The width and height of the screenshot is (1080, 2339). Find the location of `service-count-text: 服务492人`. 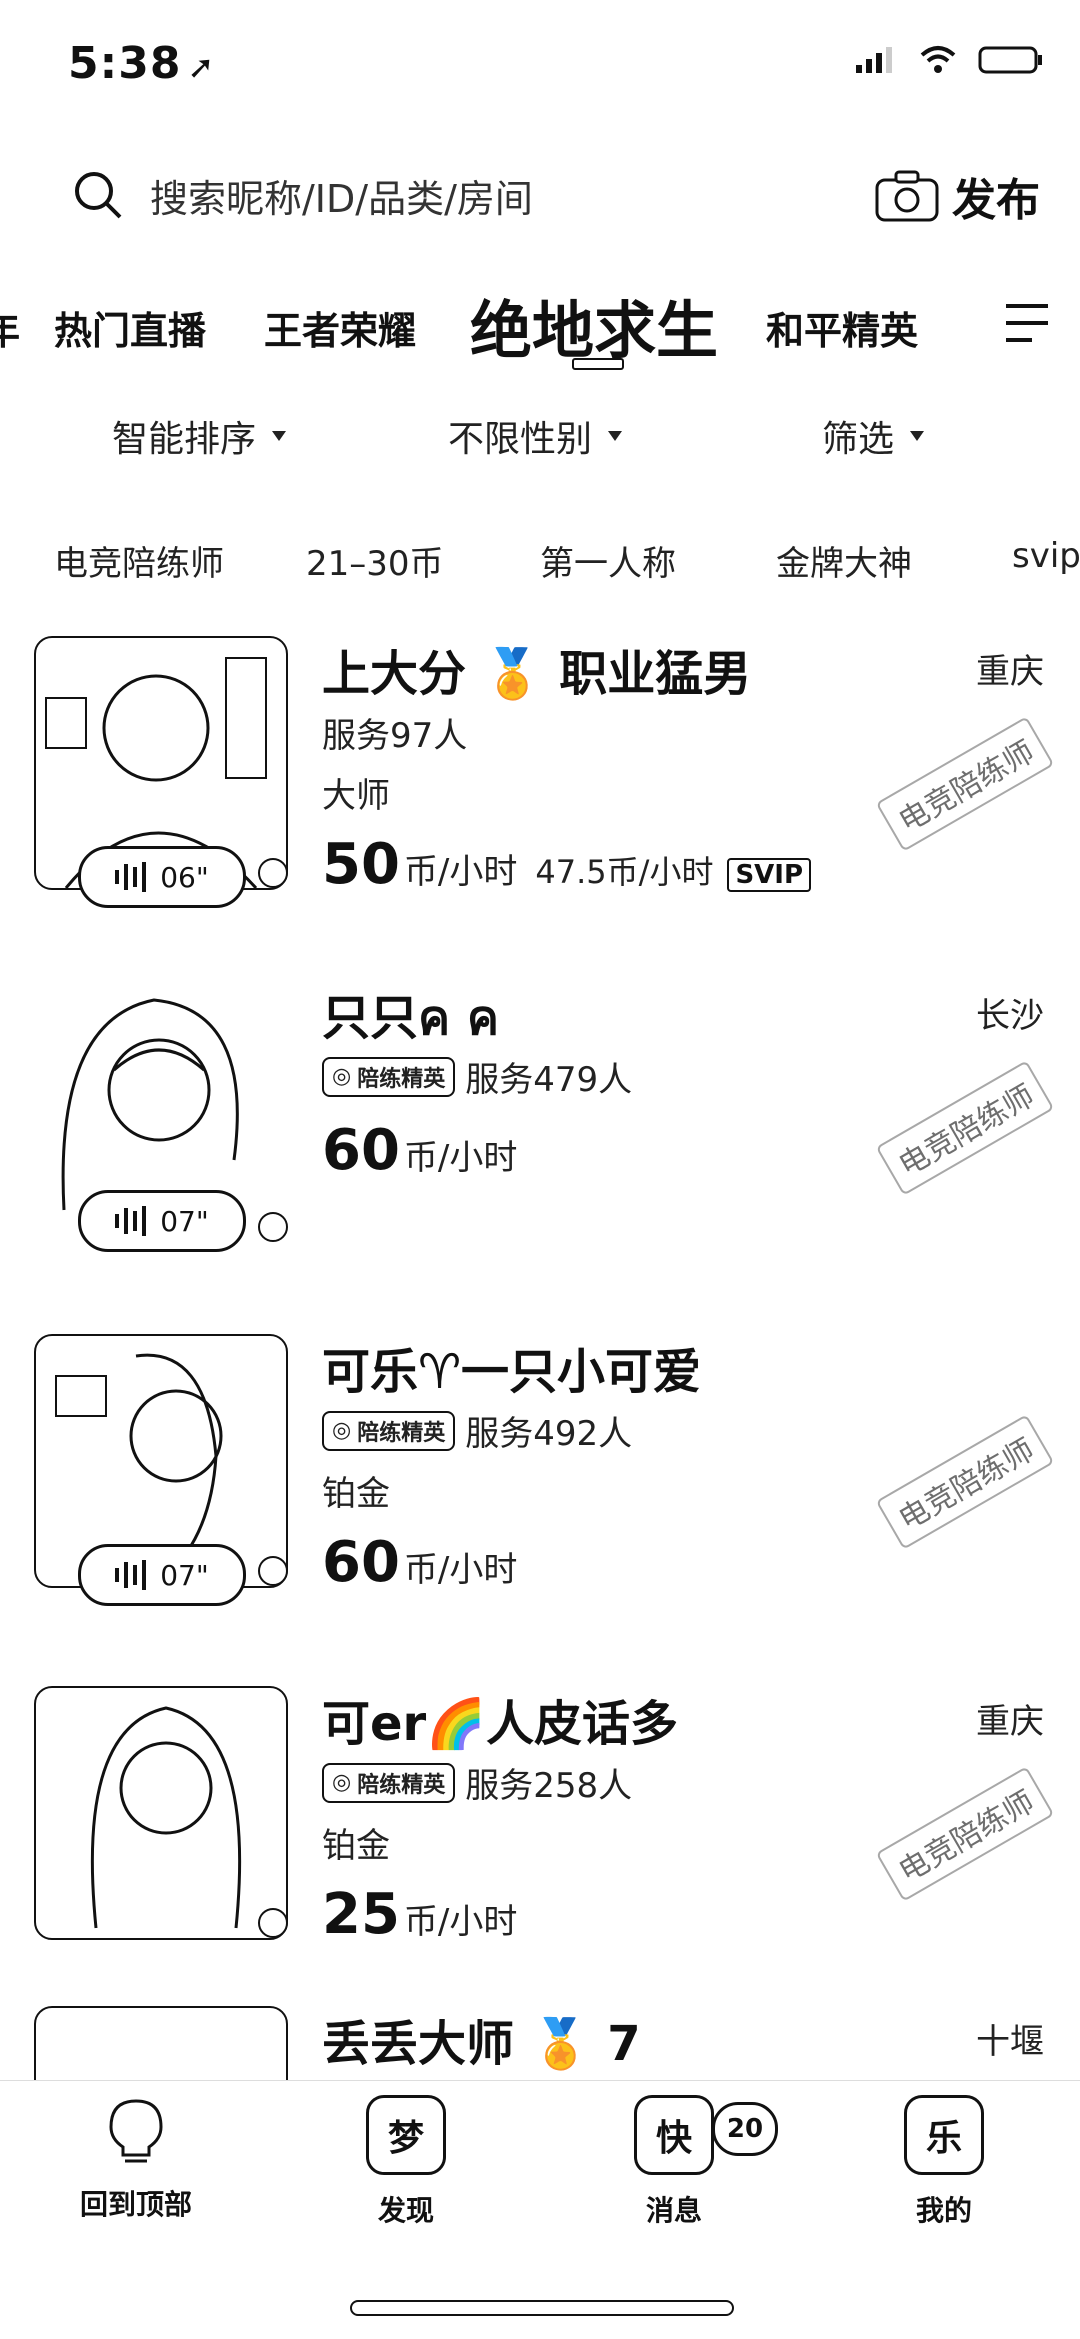

service-count-text: 服务492人 is located at coordinates (549, 1434).